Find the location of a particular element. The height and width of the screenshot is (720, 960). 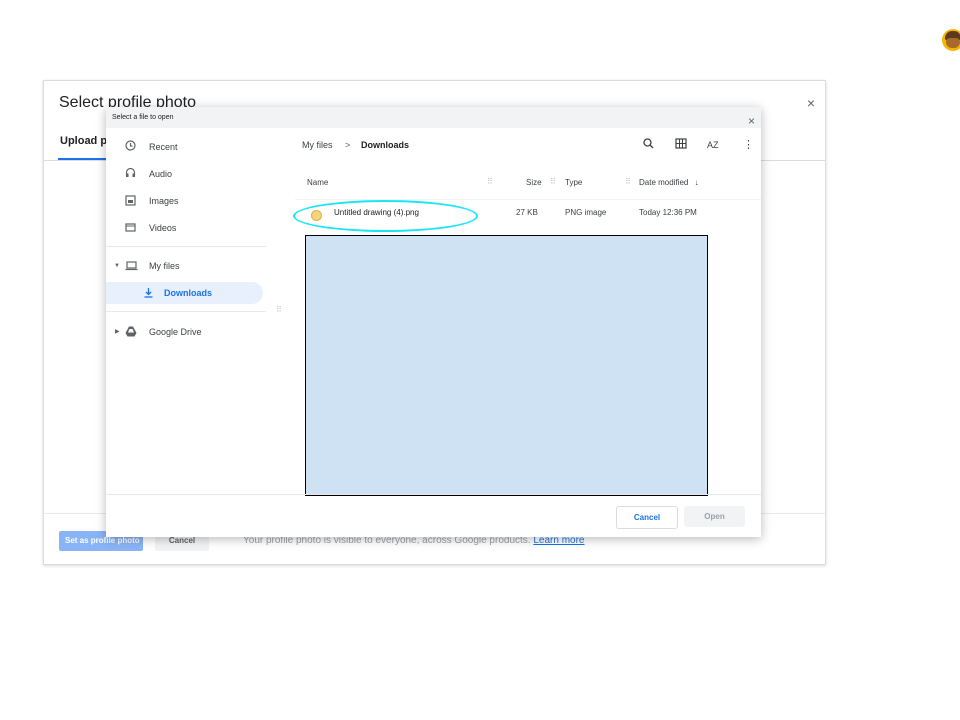

breadcrumb-downloads: Downloads is located at coordinates (385, 145).